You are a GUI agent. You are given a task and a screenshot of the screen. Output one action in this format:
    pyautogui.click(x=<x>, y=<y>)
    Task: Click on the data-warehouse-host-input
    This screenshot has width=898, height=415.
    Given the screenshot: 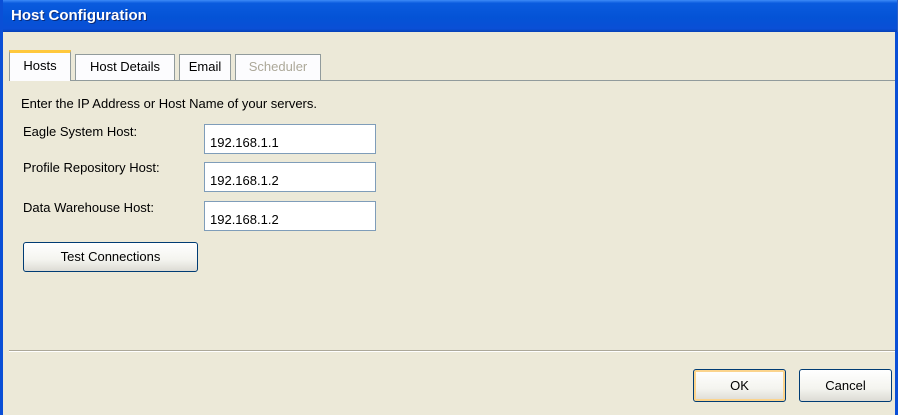 What is the action you would take?
    pyautogui.click(x=290, y=216)
    